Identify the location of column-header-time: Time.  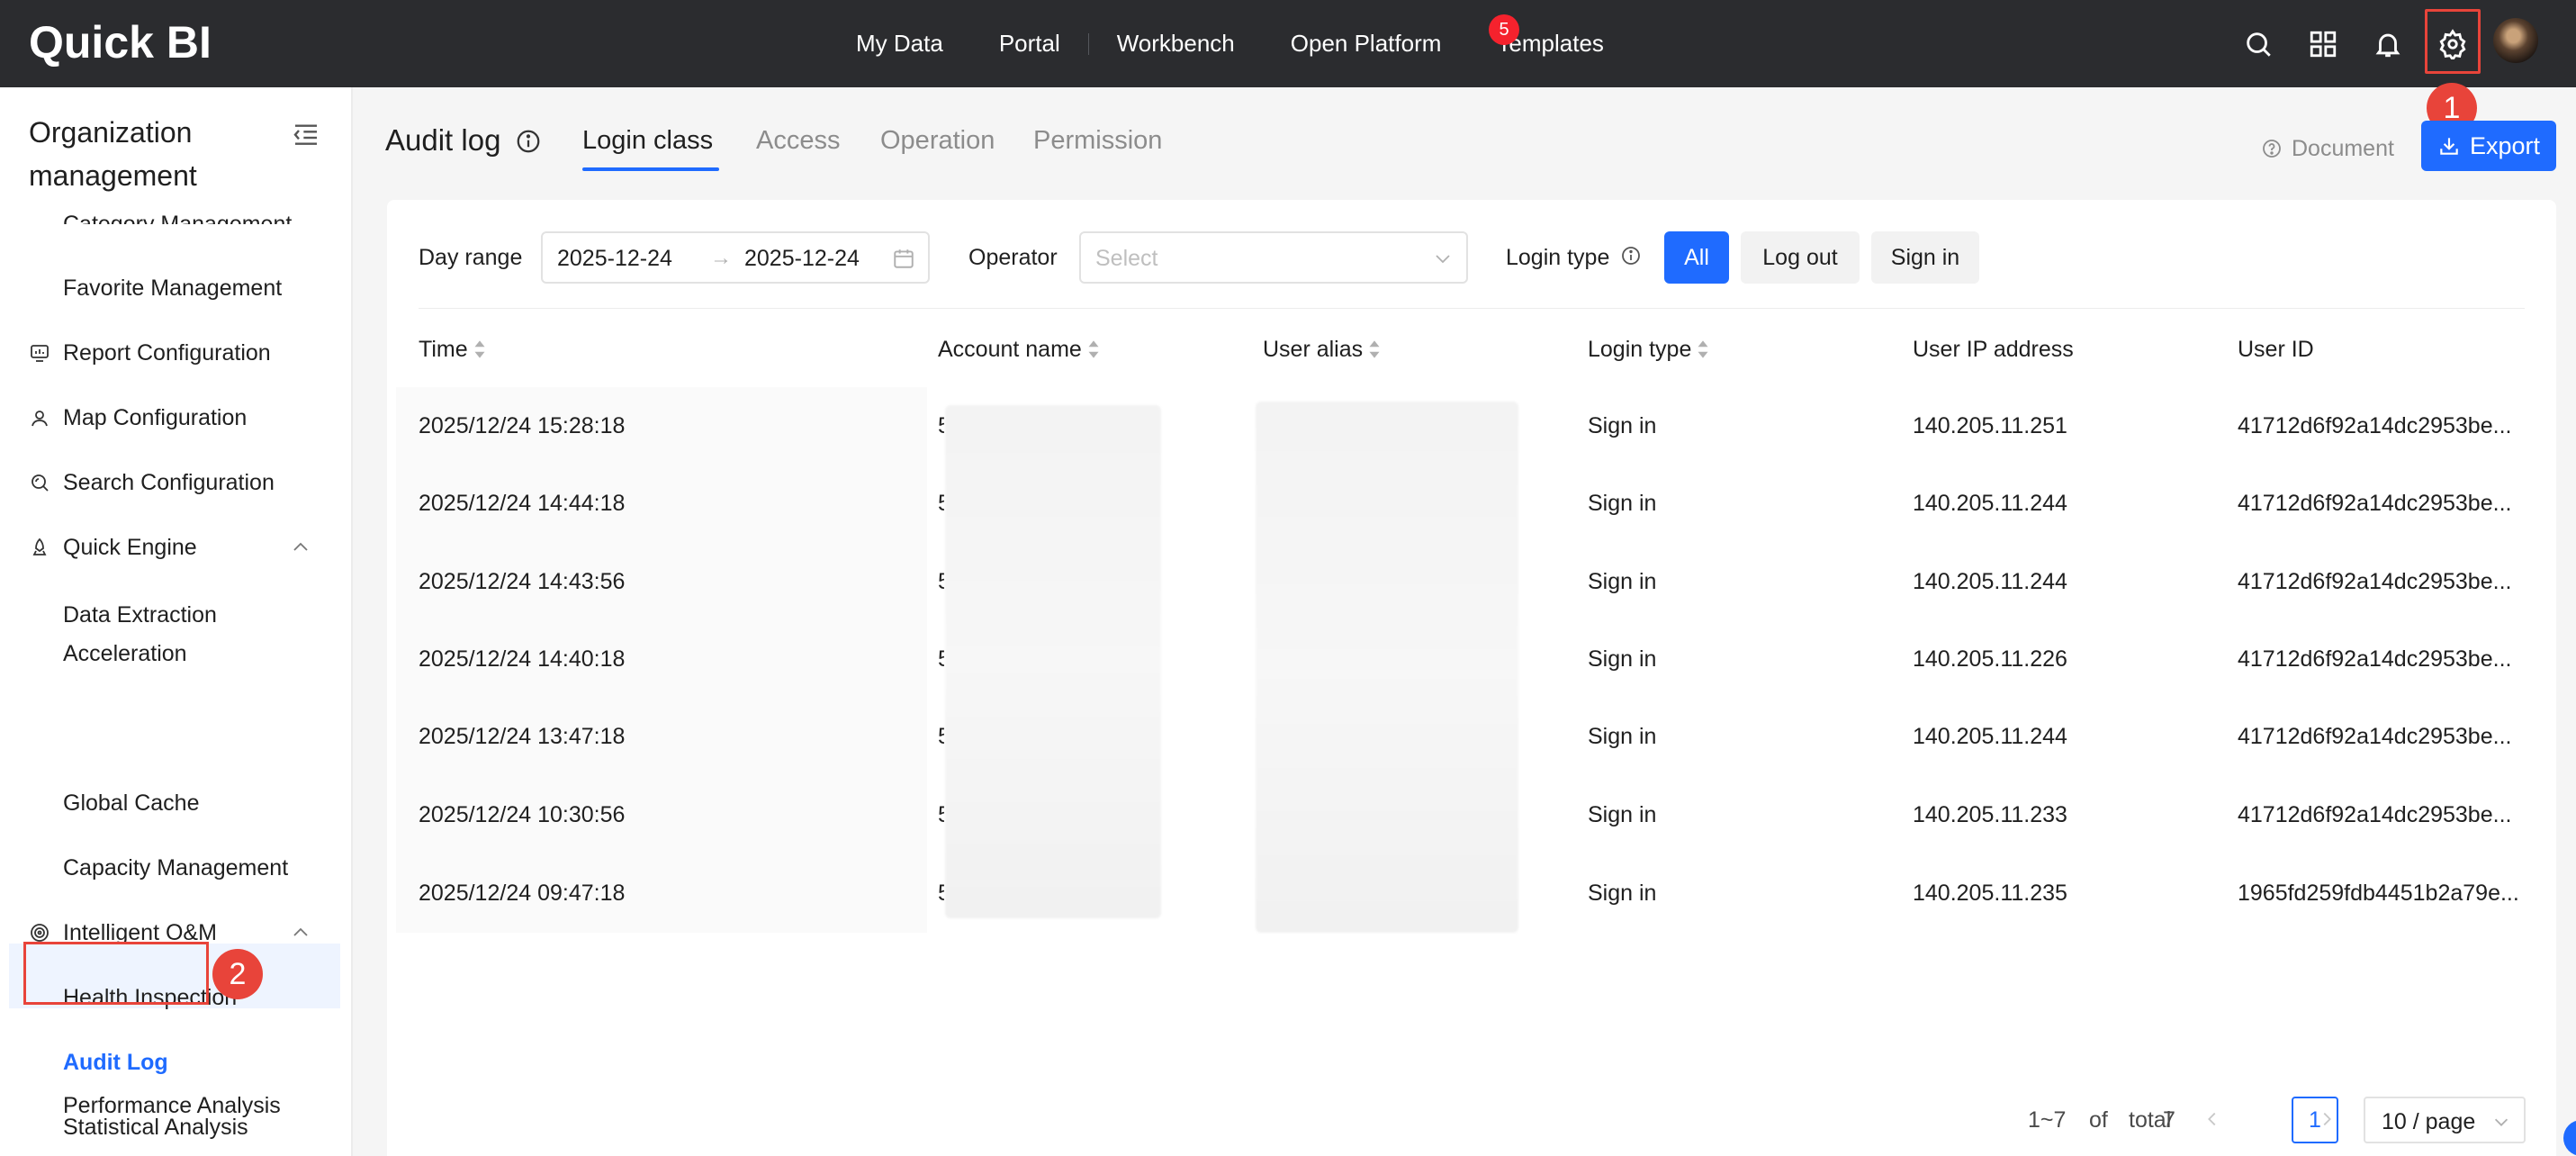
(452, 349).